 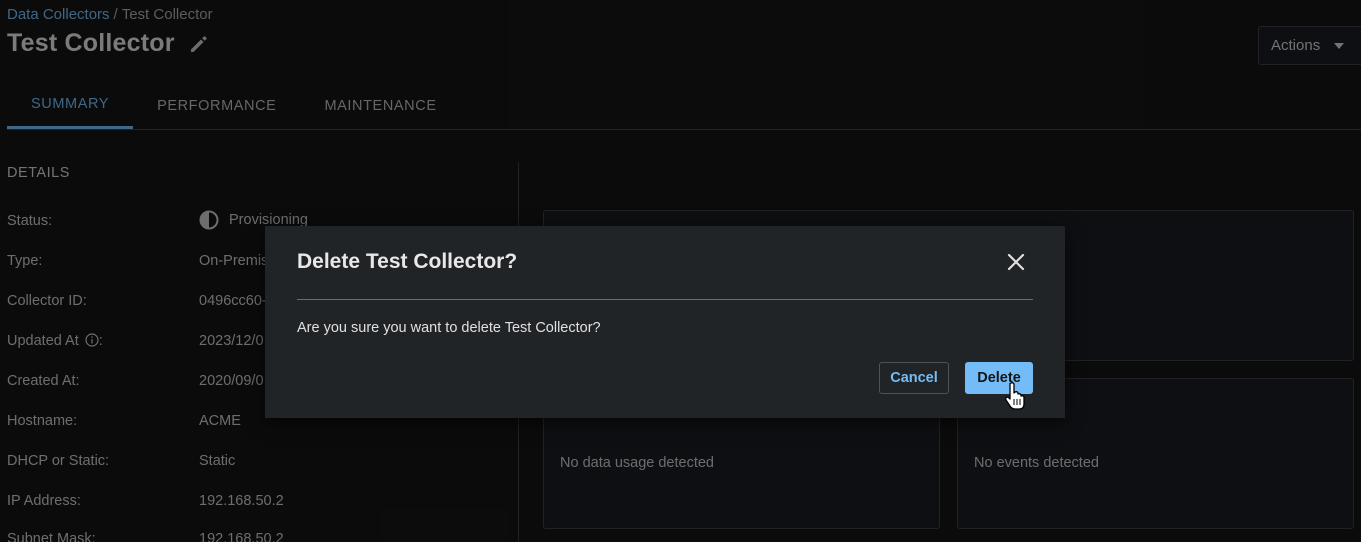 I want to click on close-icon, so click(x=1016, y=262).